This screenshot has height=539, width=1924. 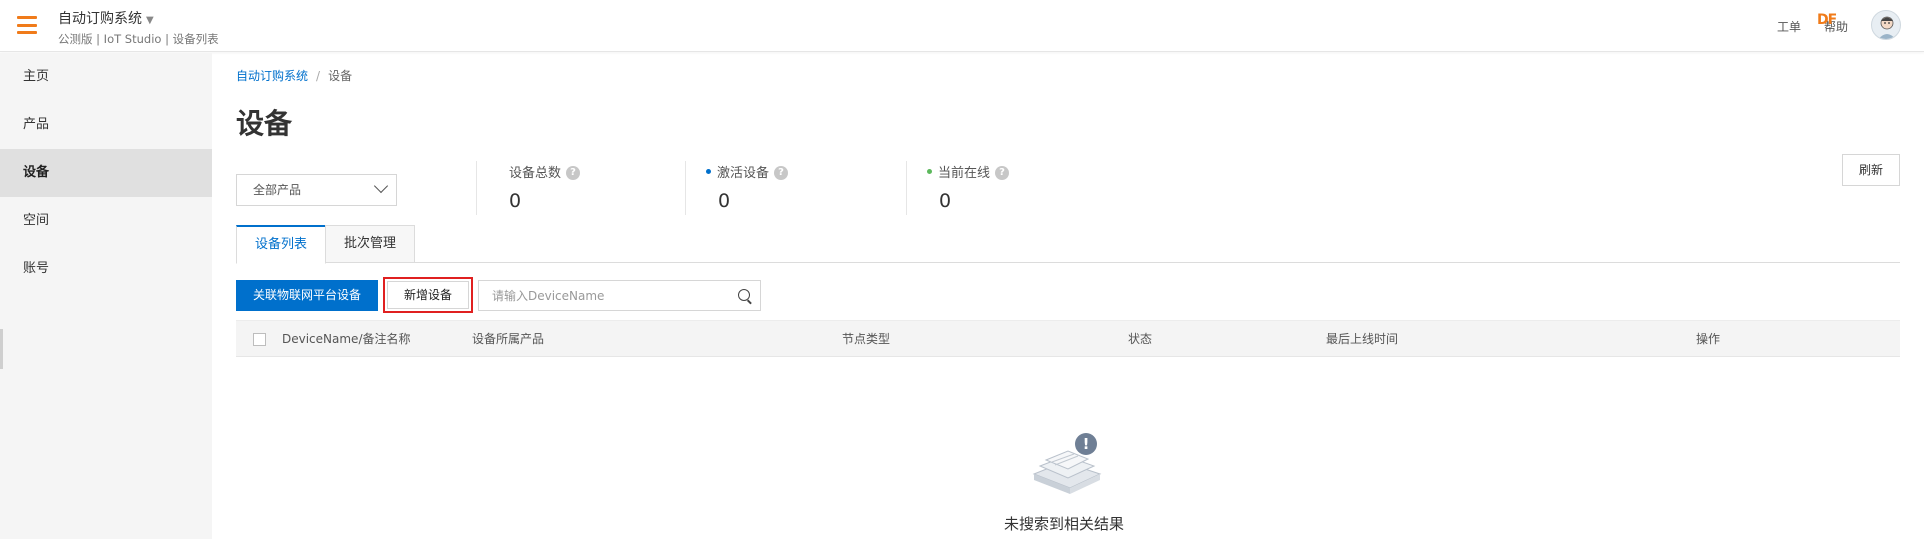 What do you see at coordinates (106, 77) in the screenshot?
I see `sidebar-item-home: 主页` at bounding box center [106, 77].